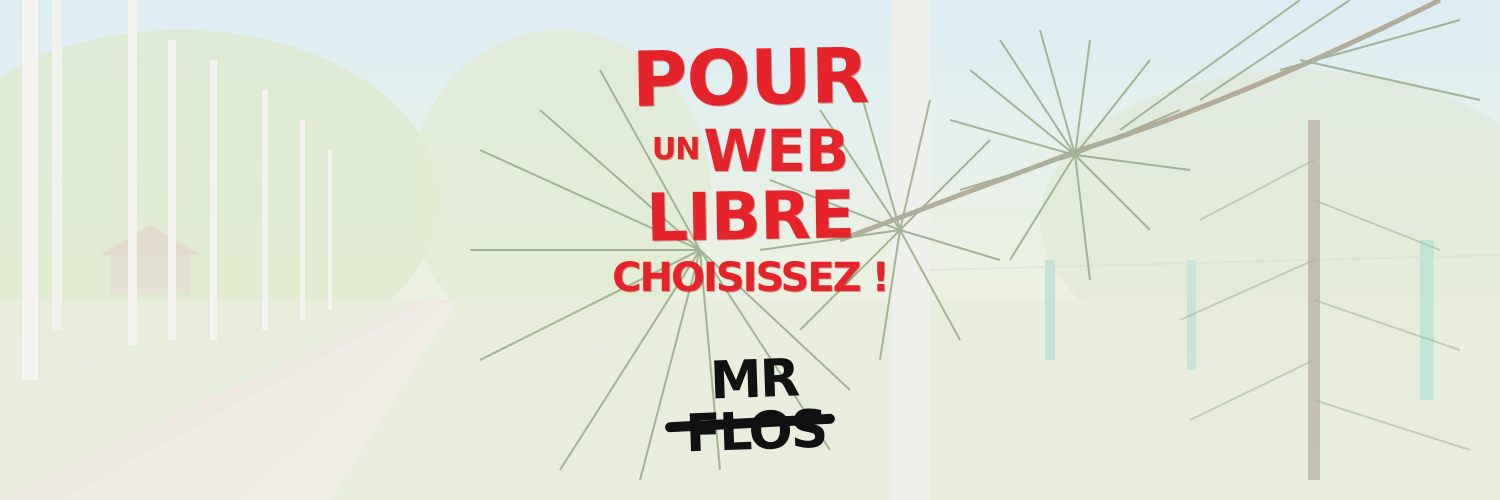 The height and width of the screenshot is (500, 1500). I want to click on signature-logo: MR FLOS, so click(755, 402).